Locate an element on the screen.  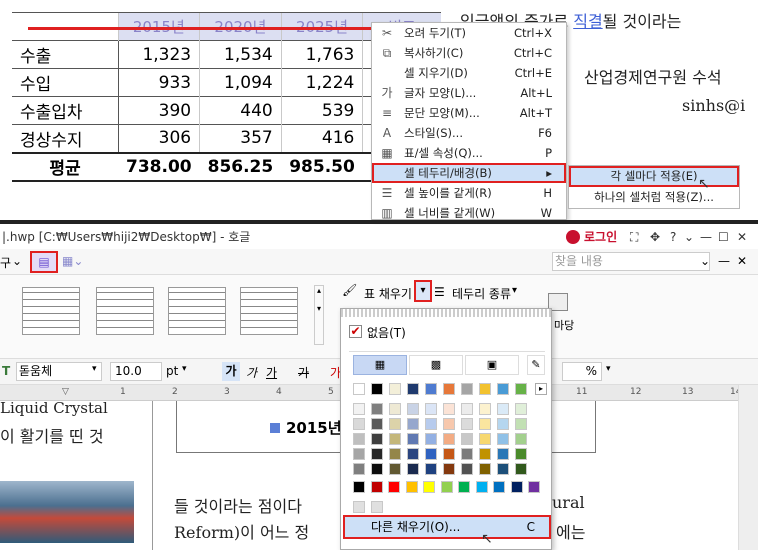
table-grid-icon: ▦⌄ is located at coordinates (72, 261).